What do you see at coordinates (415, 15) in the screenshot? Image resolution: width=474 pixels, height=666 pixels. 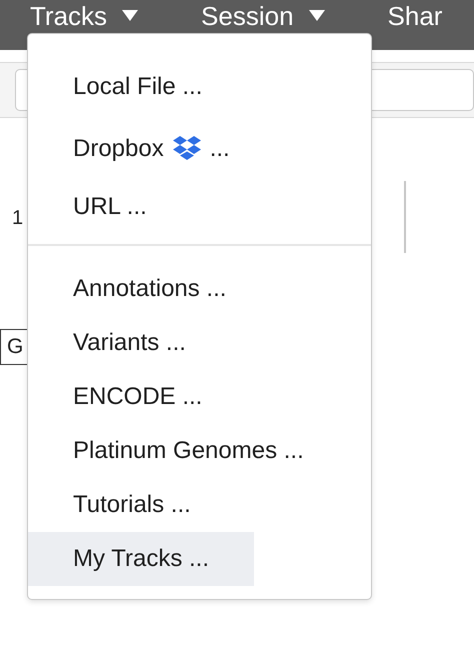 I see `nav-menu: Shar` at bounding box center [415, 15].